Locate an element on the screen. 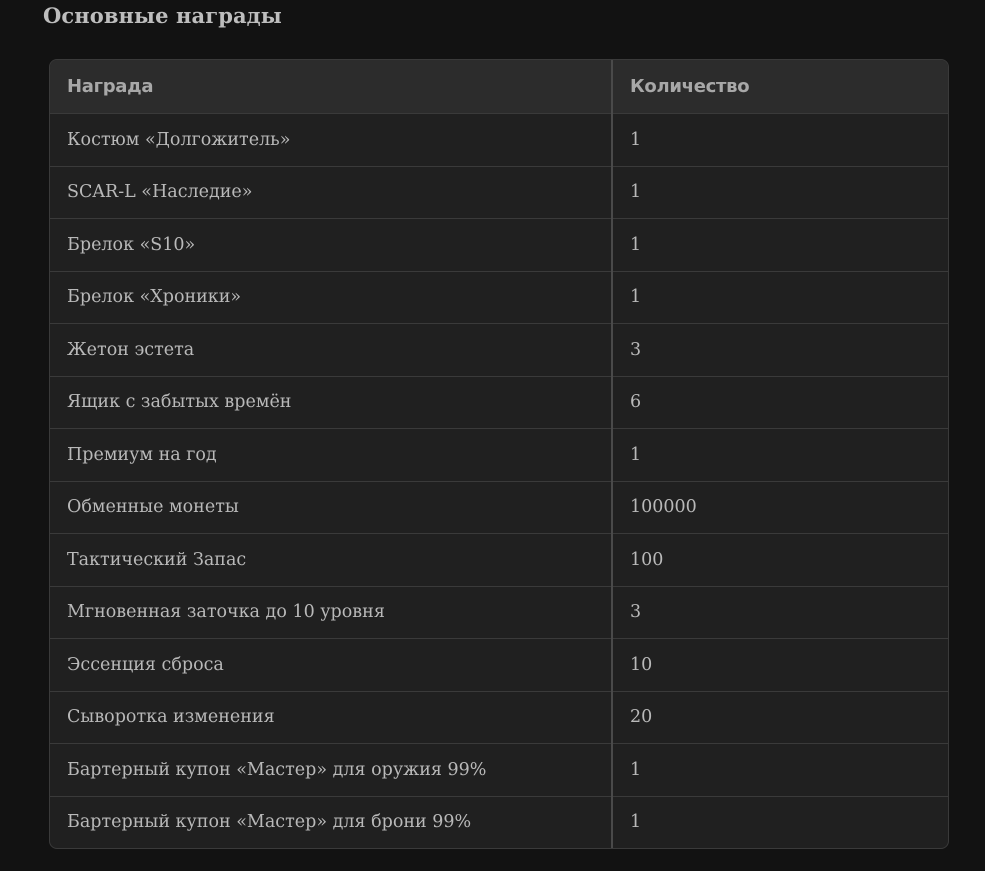  reward-name: Премиум на год is located at coordinates (331, 455).